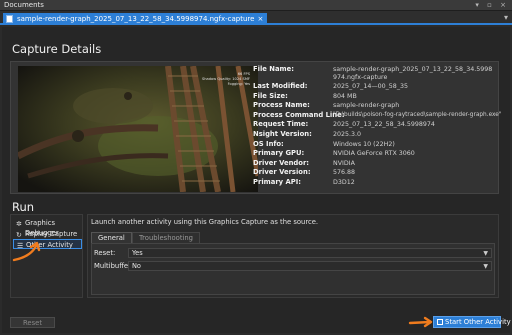 The height and width of the screenshot is (335, 512). I want to click on property-value: NVIDIA GeForce RTX 3060, so click(374, 154).